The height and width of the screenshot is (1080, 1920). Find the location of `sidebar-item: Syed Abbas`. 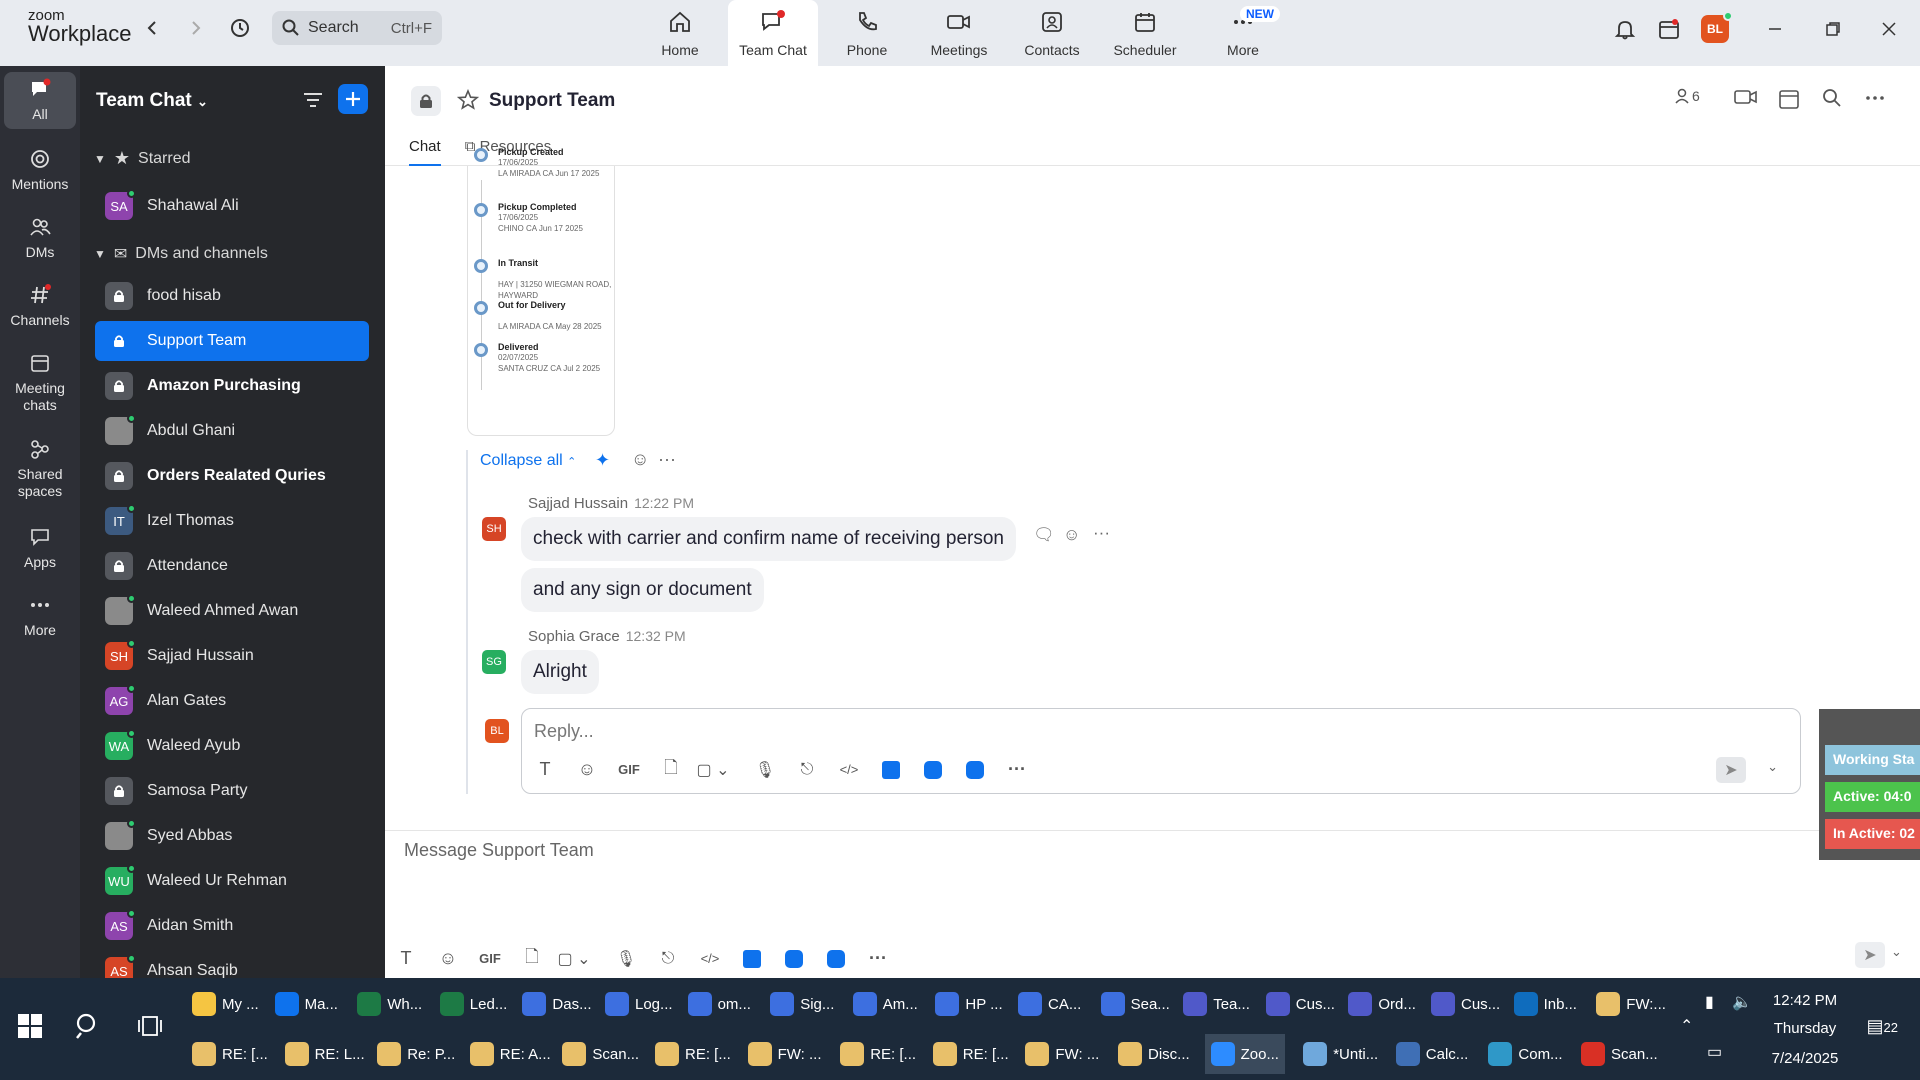

sidebar-item: Syed Abbas is located at coordinates (232, 836).